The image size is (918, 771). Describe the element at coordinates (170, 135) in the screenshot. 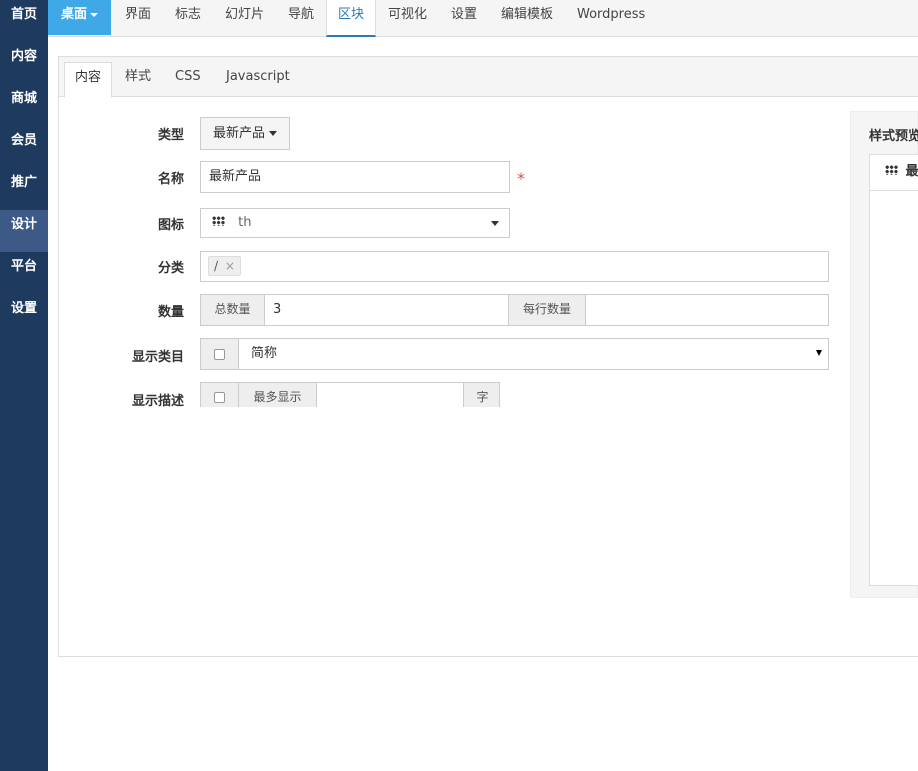

I see `type-label: 类型` at that location.